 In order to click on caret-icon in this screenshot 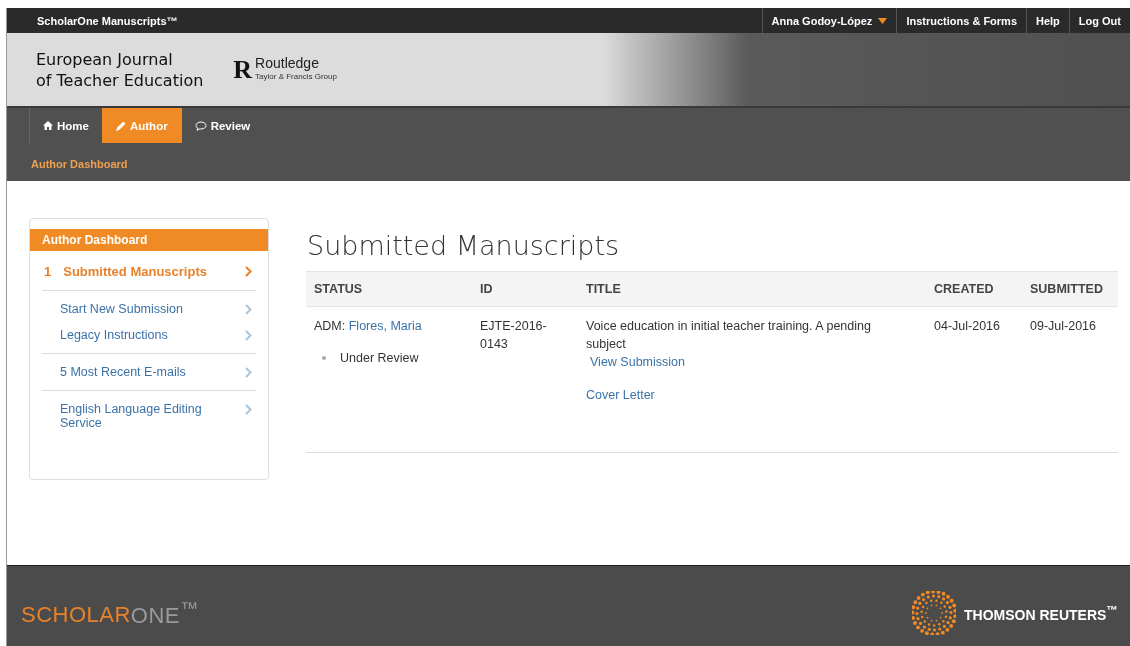, I will do `click(883, 20)`.